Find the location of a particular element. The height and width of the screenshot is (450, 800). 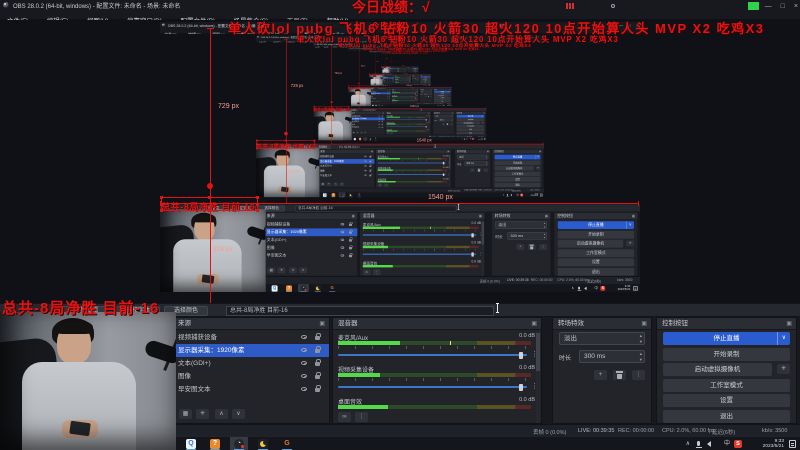

measure-endpoint-dot is located at coordinates (210, 186).